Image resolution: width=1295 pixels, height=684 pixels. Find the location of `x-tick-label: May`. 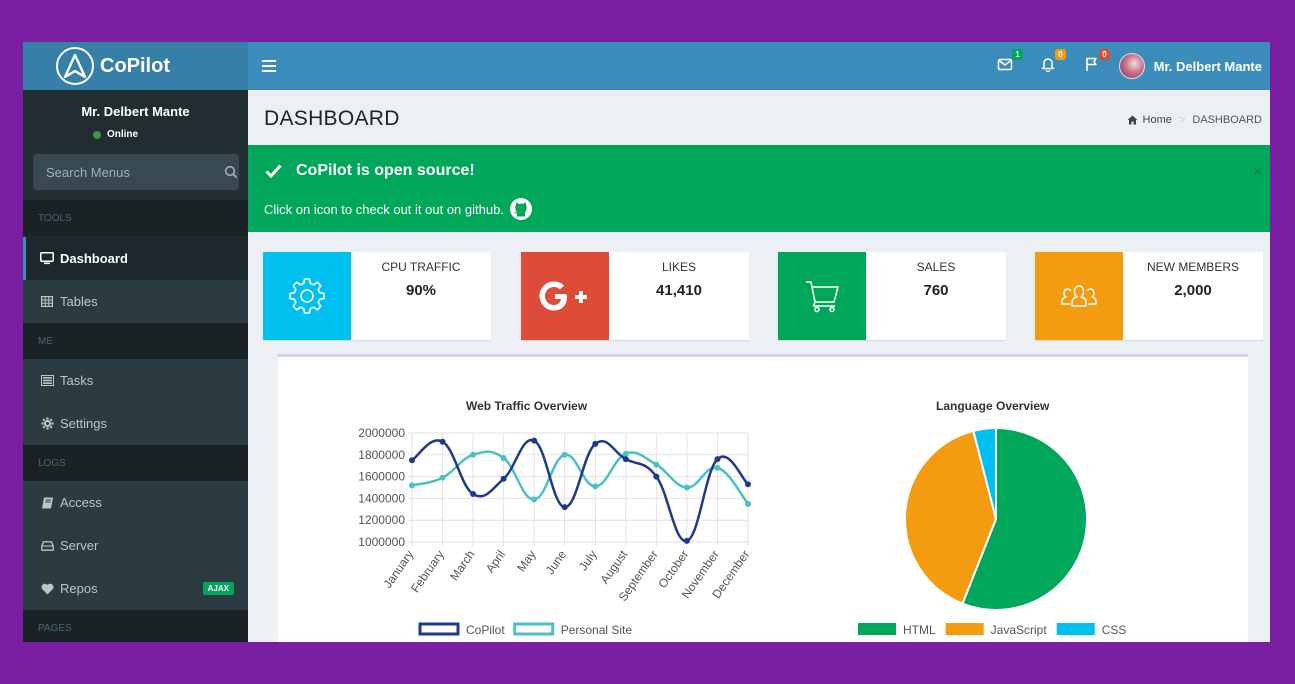

x-tick-label: May is located at coordinates (526, 561).